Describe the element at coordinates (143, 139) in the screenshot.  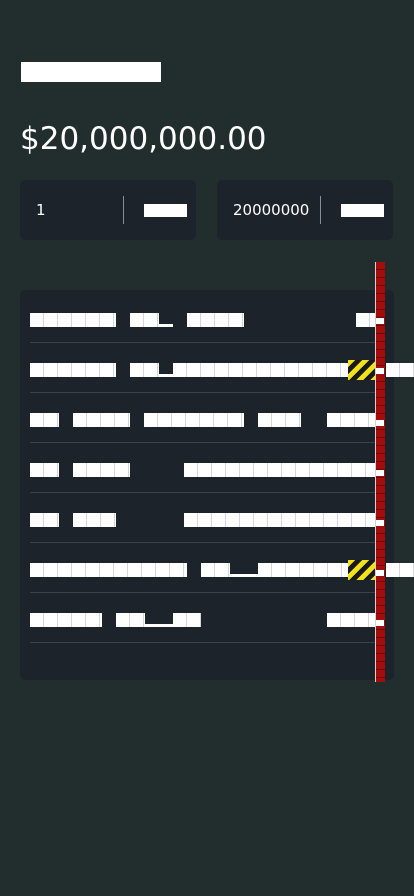
I see `total-amount: $20,000,000.00` at that location.